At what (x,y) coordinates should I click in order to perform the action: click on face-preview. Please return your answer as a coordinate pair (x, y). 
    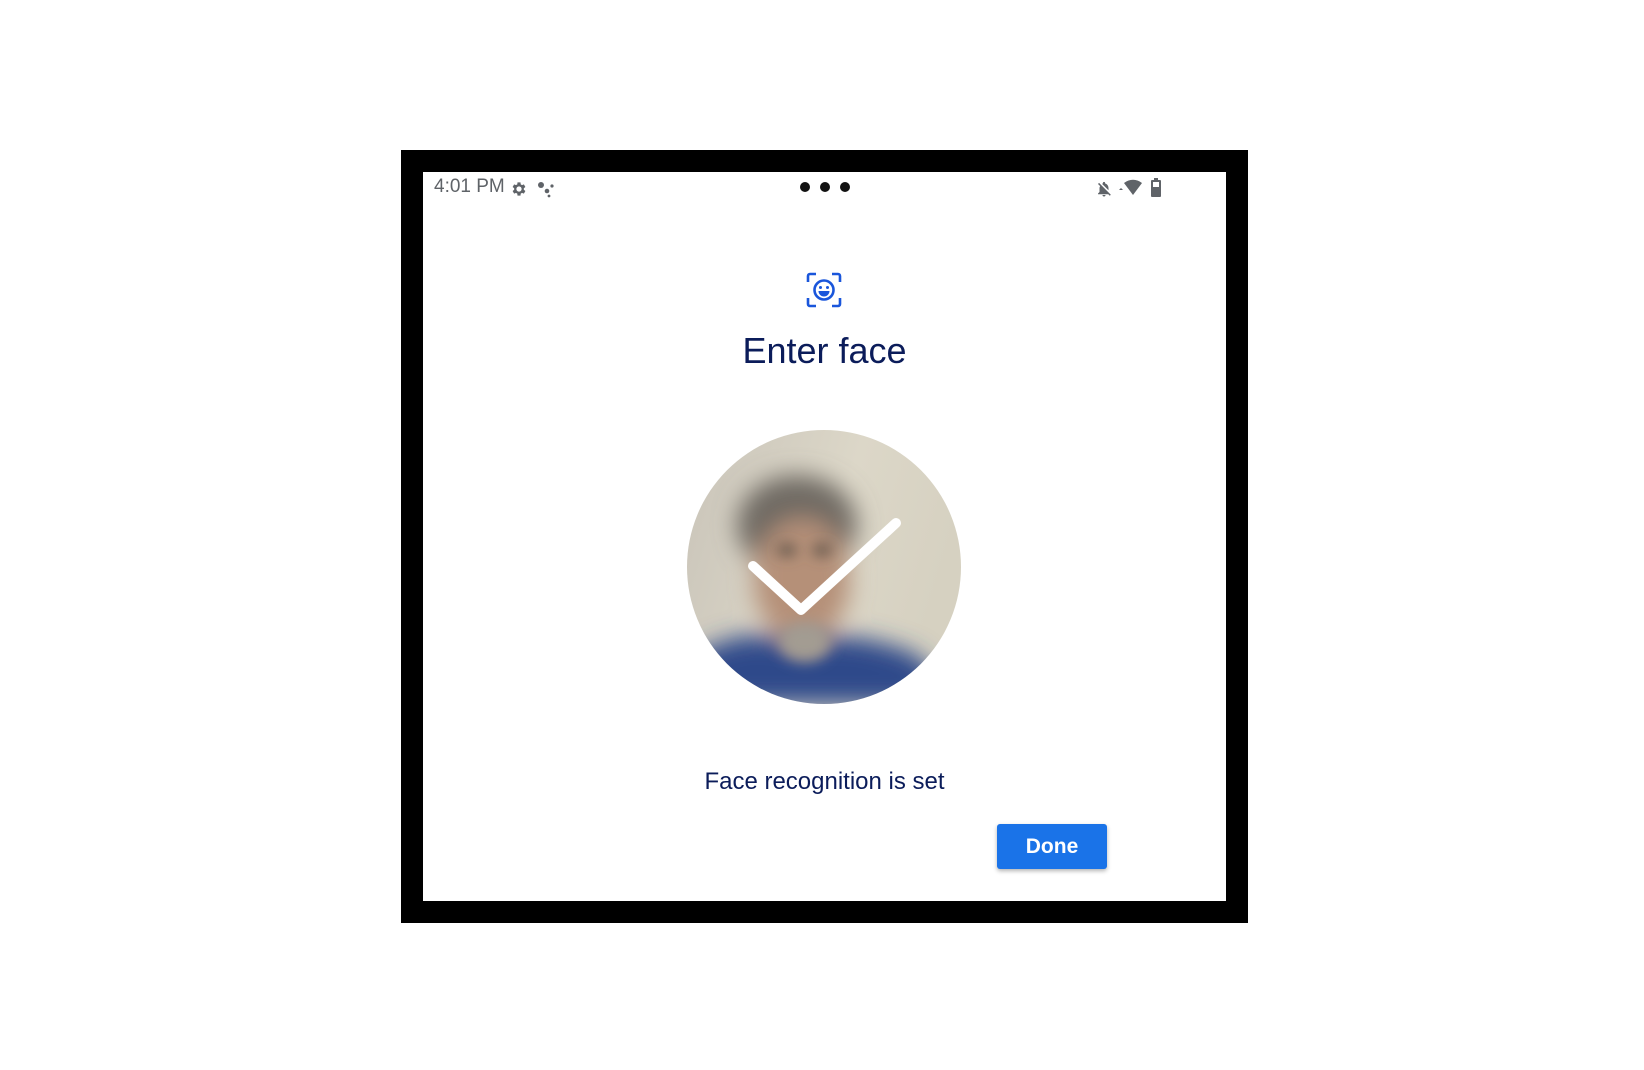
    Looking at the image, I should click on (824, 567).